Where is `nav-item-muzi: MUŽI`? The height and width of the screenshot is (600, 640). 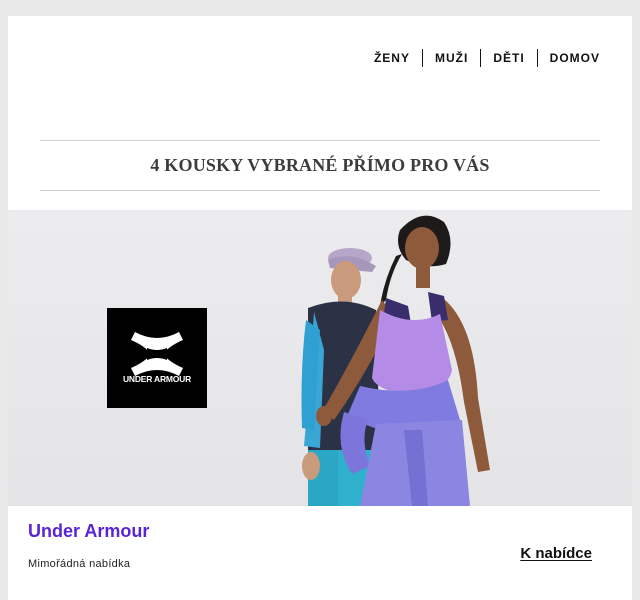
nav-item-muzi: MUŽI is located at coordinates (451, 58).